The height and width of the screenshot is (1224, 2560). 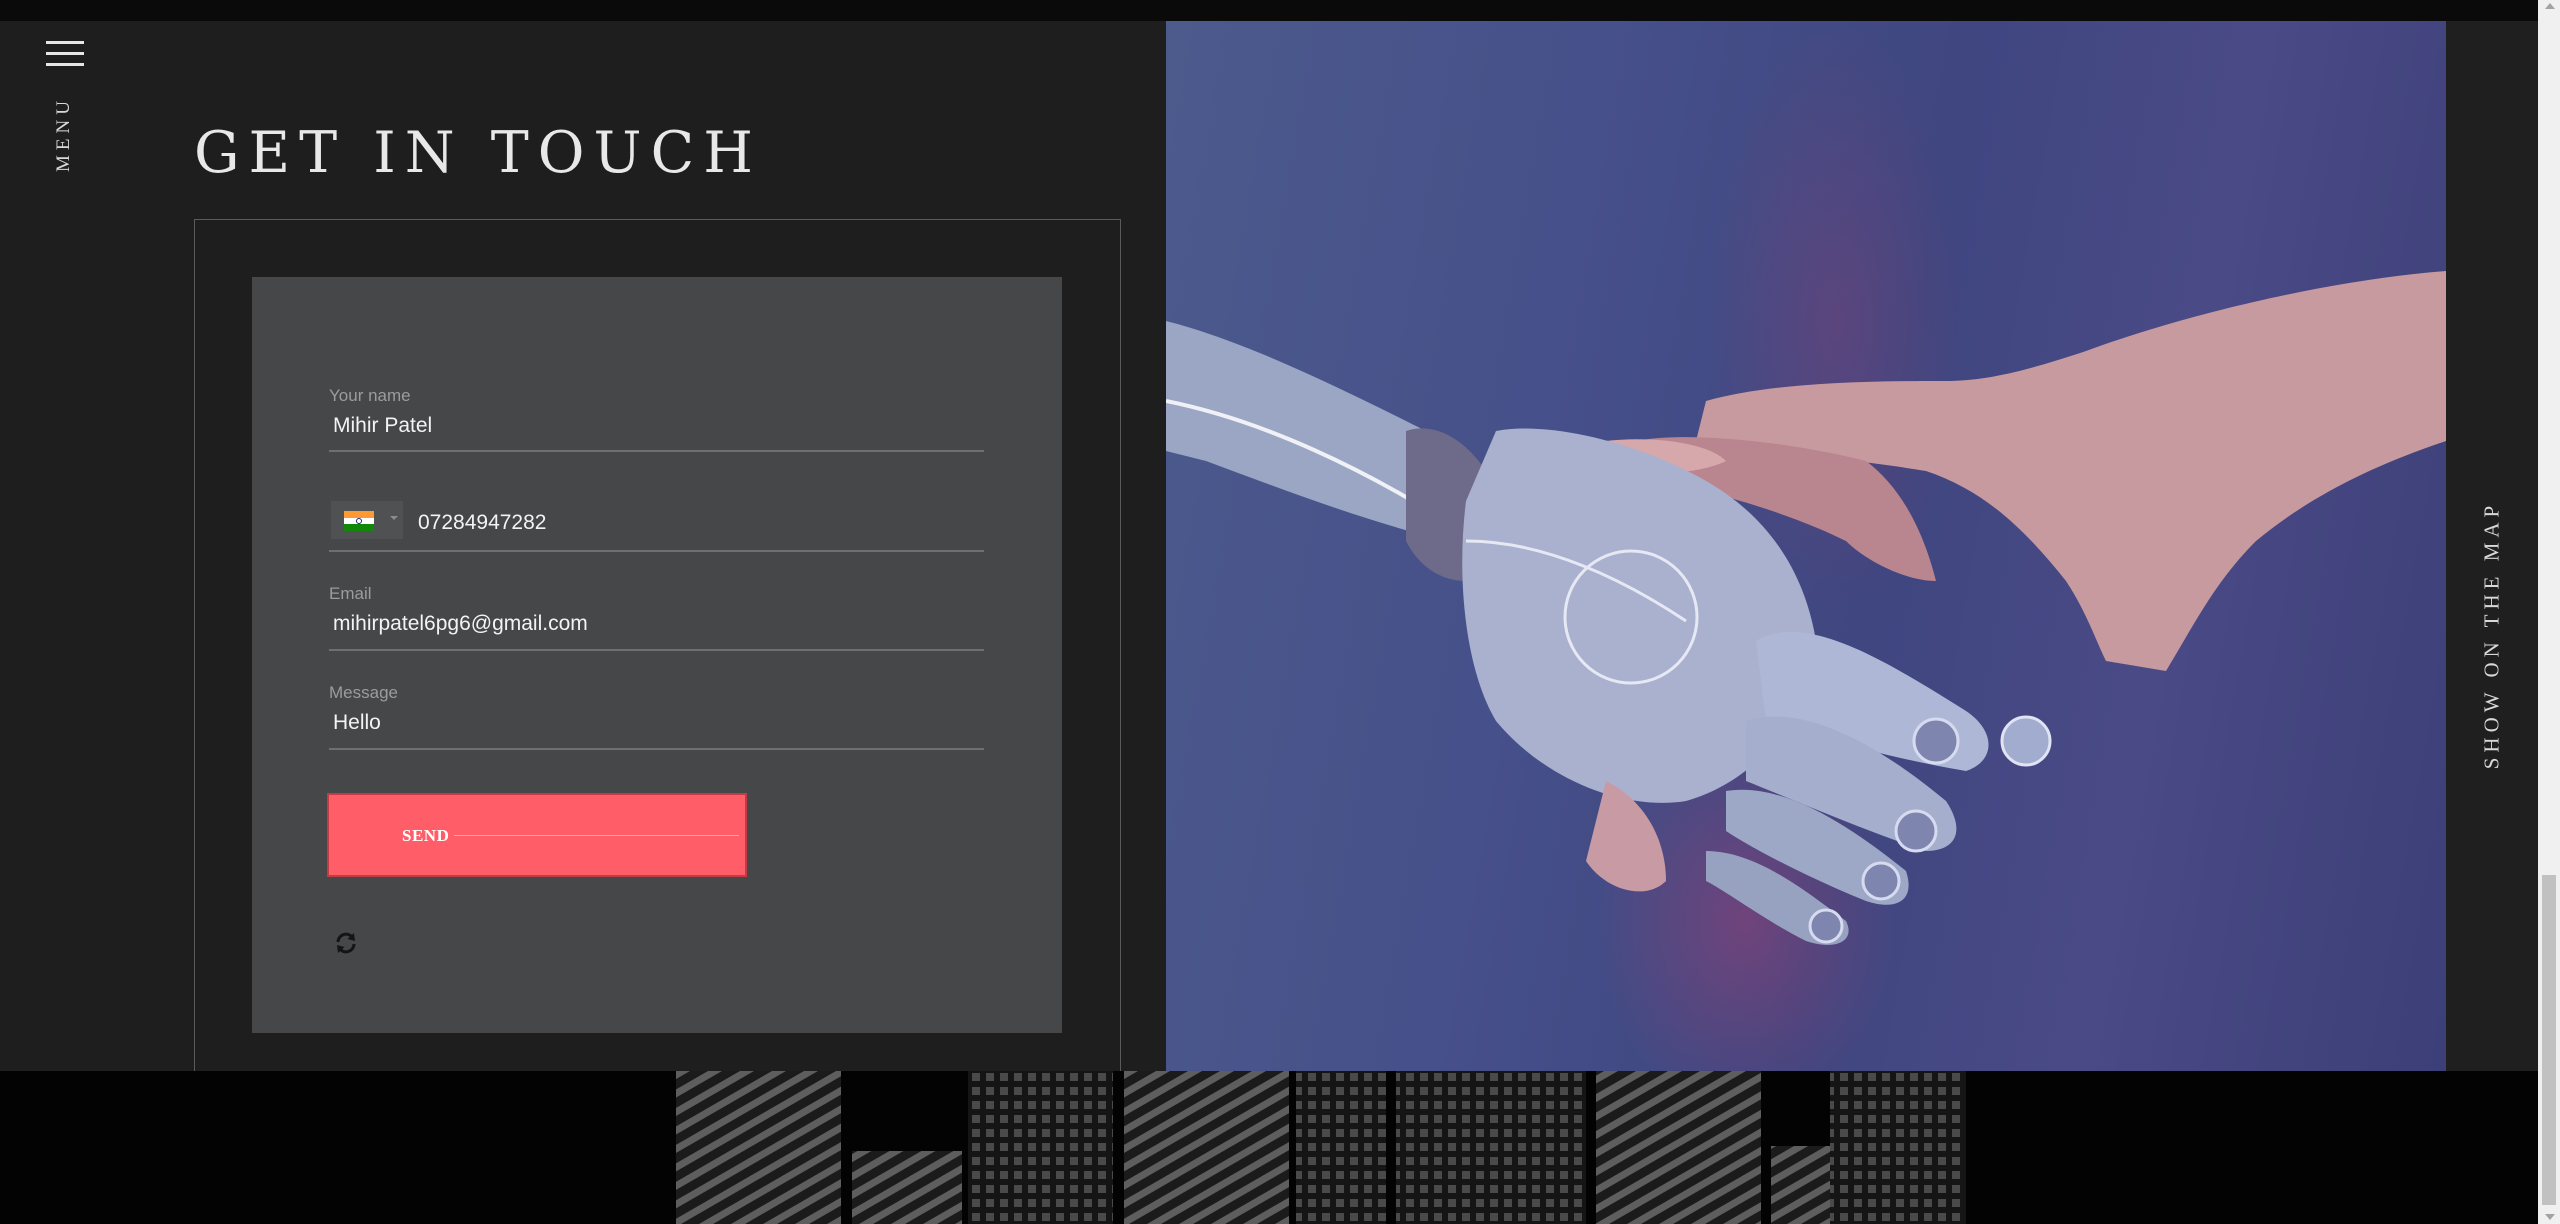 I want to click on name-label: Your name, so click(x=370, y=395).